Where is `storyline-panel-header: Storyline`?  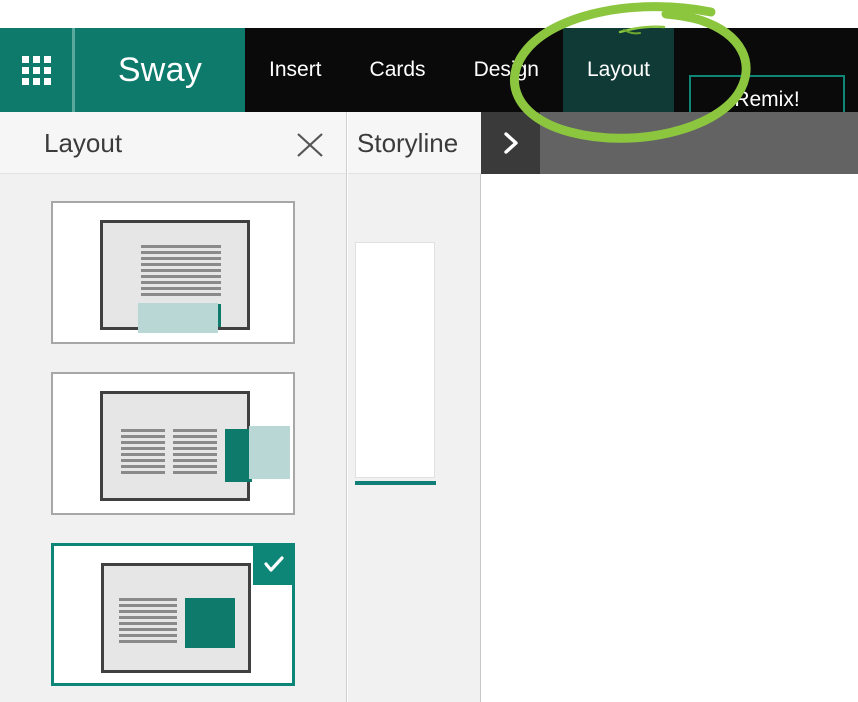 storyline-panel-header: Storyline is located at coordinates (414, 143).